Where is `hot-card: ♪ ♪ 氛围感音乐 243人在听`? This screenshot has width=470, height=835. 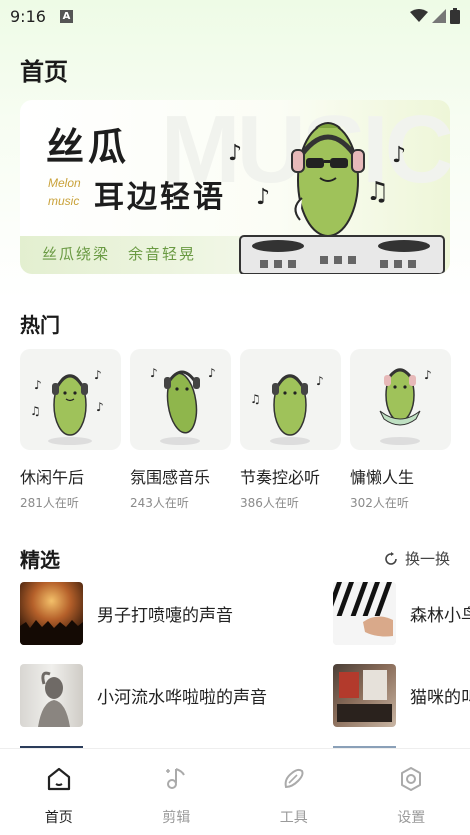 hot-card: ♪ ♪ 氛围感音乐 243人在听 is located at coordinates (180, 430).